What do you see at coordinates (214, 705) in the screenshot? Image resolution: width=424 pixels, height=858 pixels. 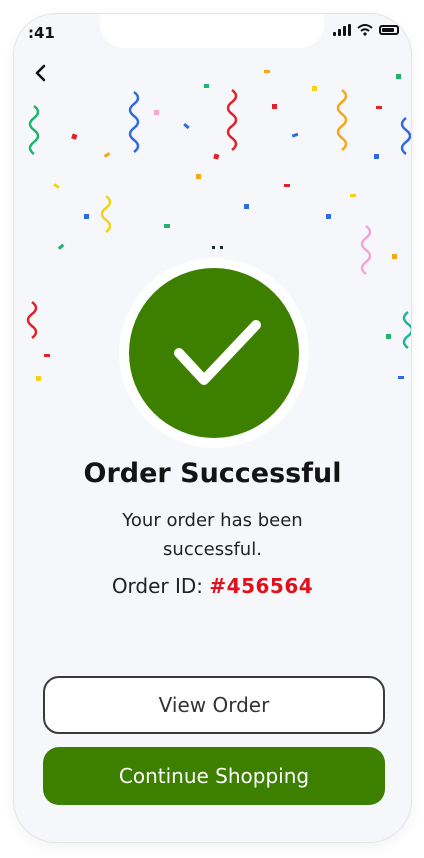 I see `view-order-button: View Order` at bounding box center [214, 705].